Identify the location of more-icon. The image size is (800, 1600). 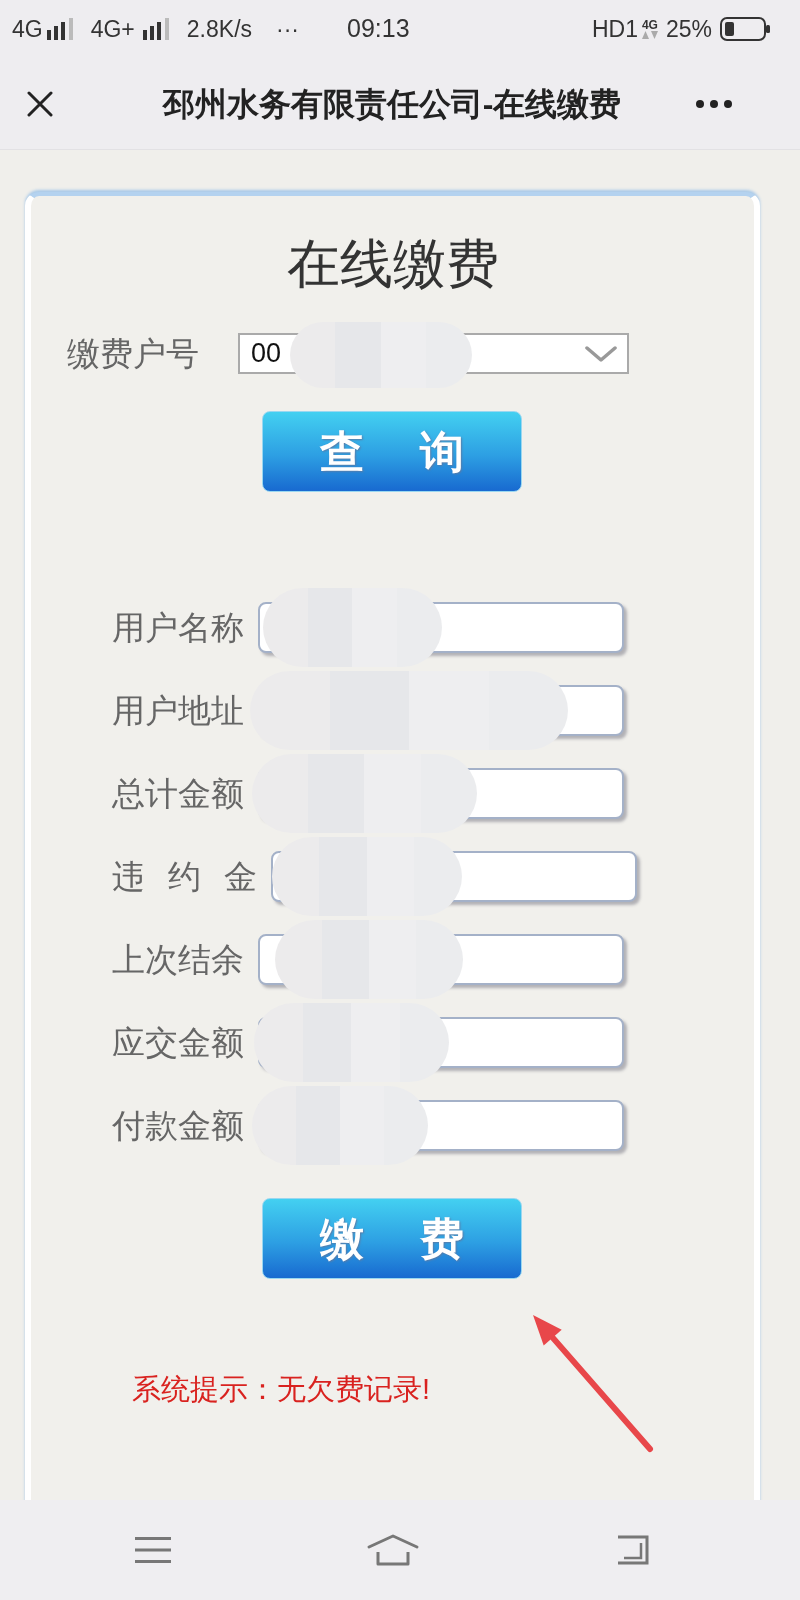
(714, 104).